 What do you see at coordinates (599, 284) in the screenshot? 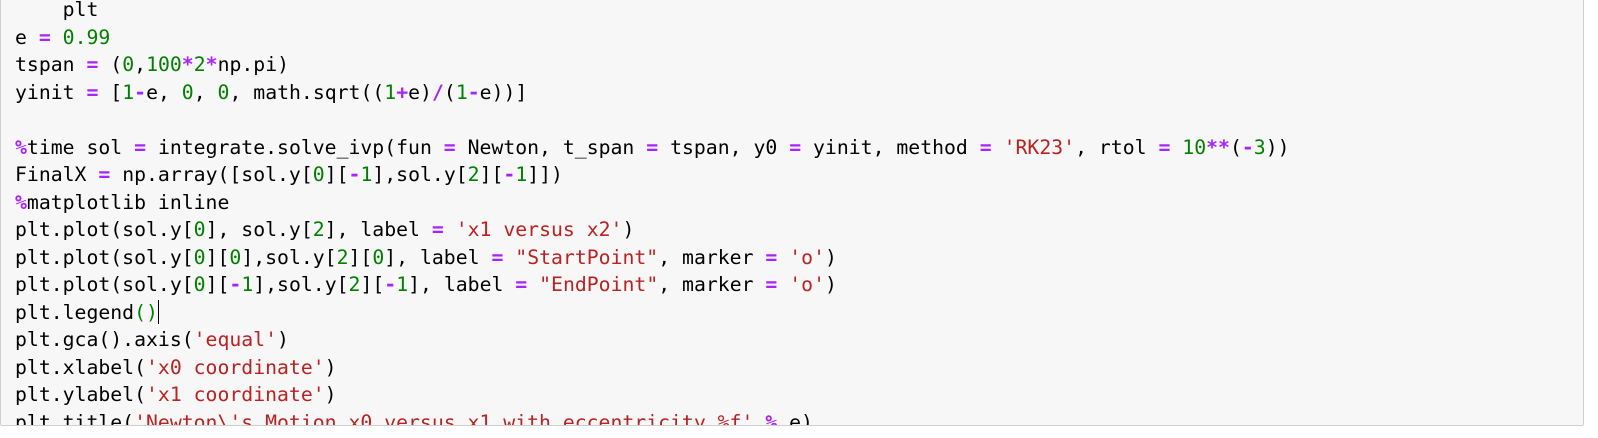
I see `code-token: "EndPoint"` at bounding box center [599, 284].